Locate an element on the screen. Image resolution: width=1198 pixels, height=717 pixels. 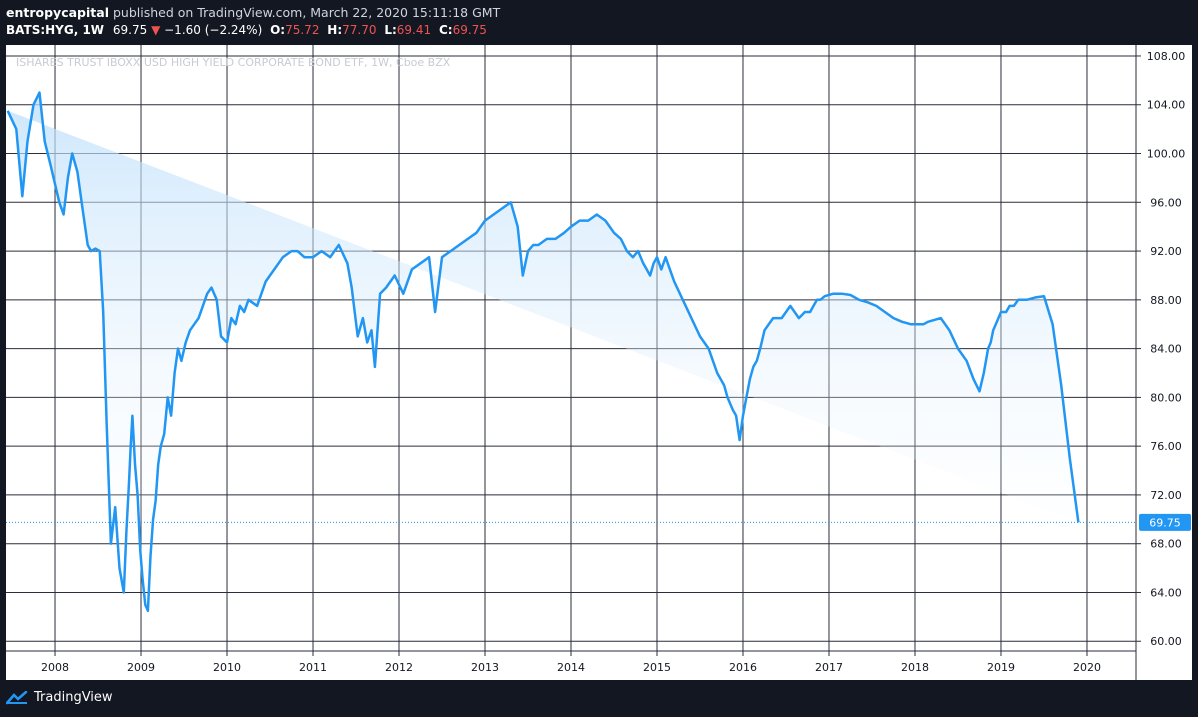
x-tick-label: 2014 is located at coordinates (571, 667).